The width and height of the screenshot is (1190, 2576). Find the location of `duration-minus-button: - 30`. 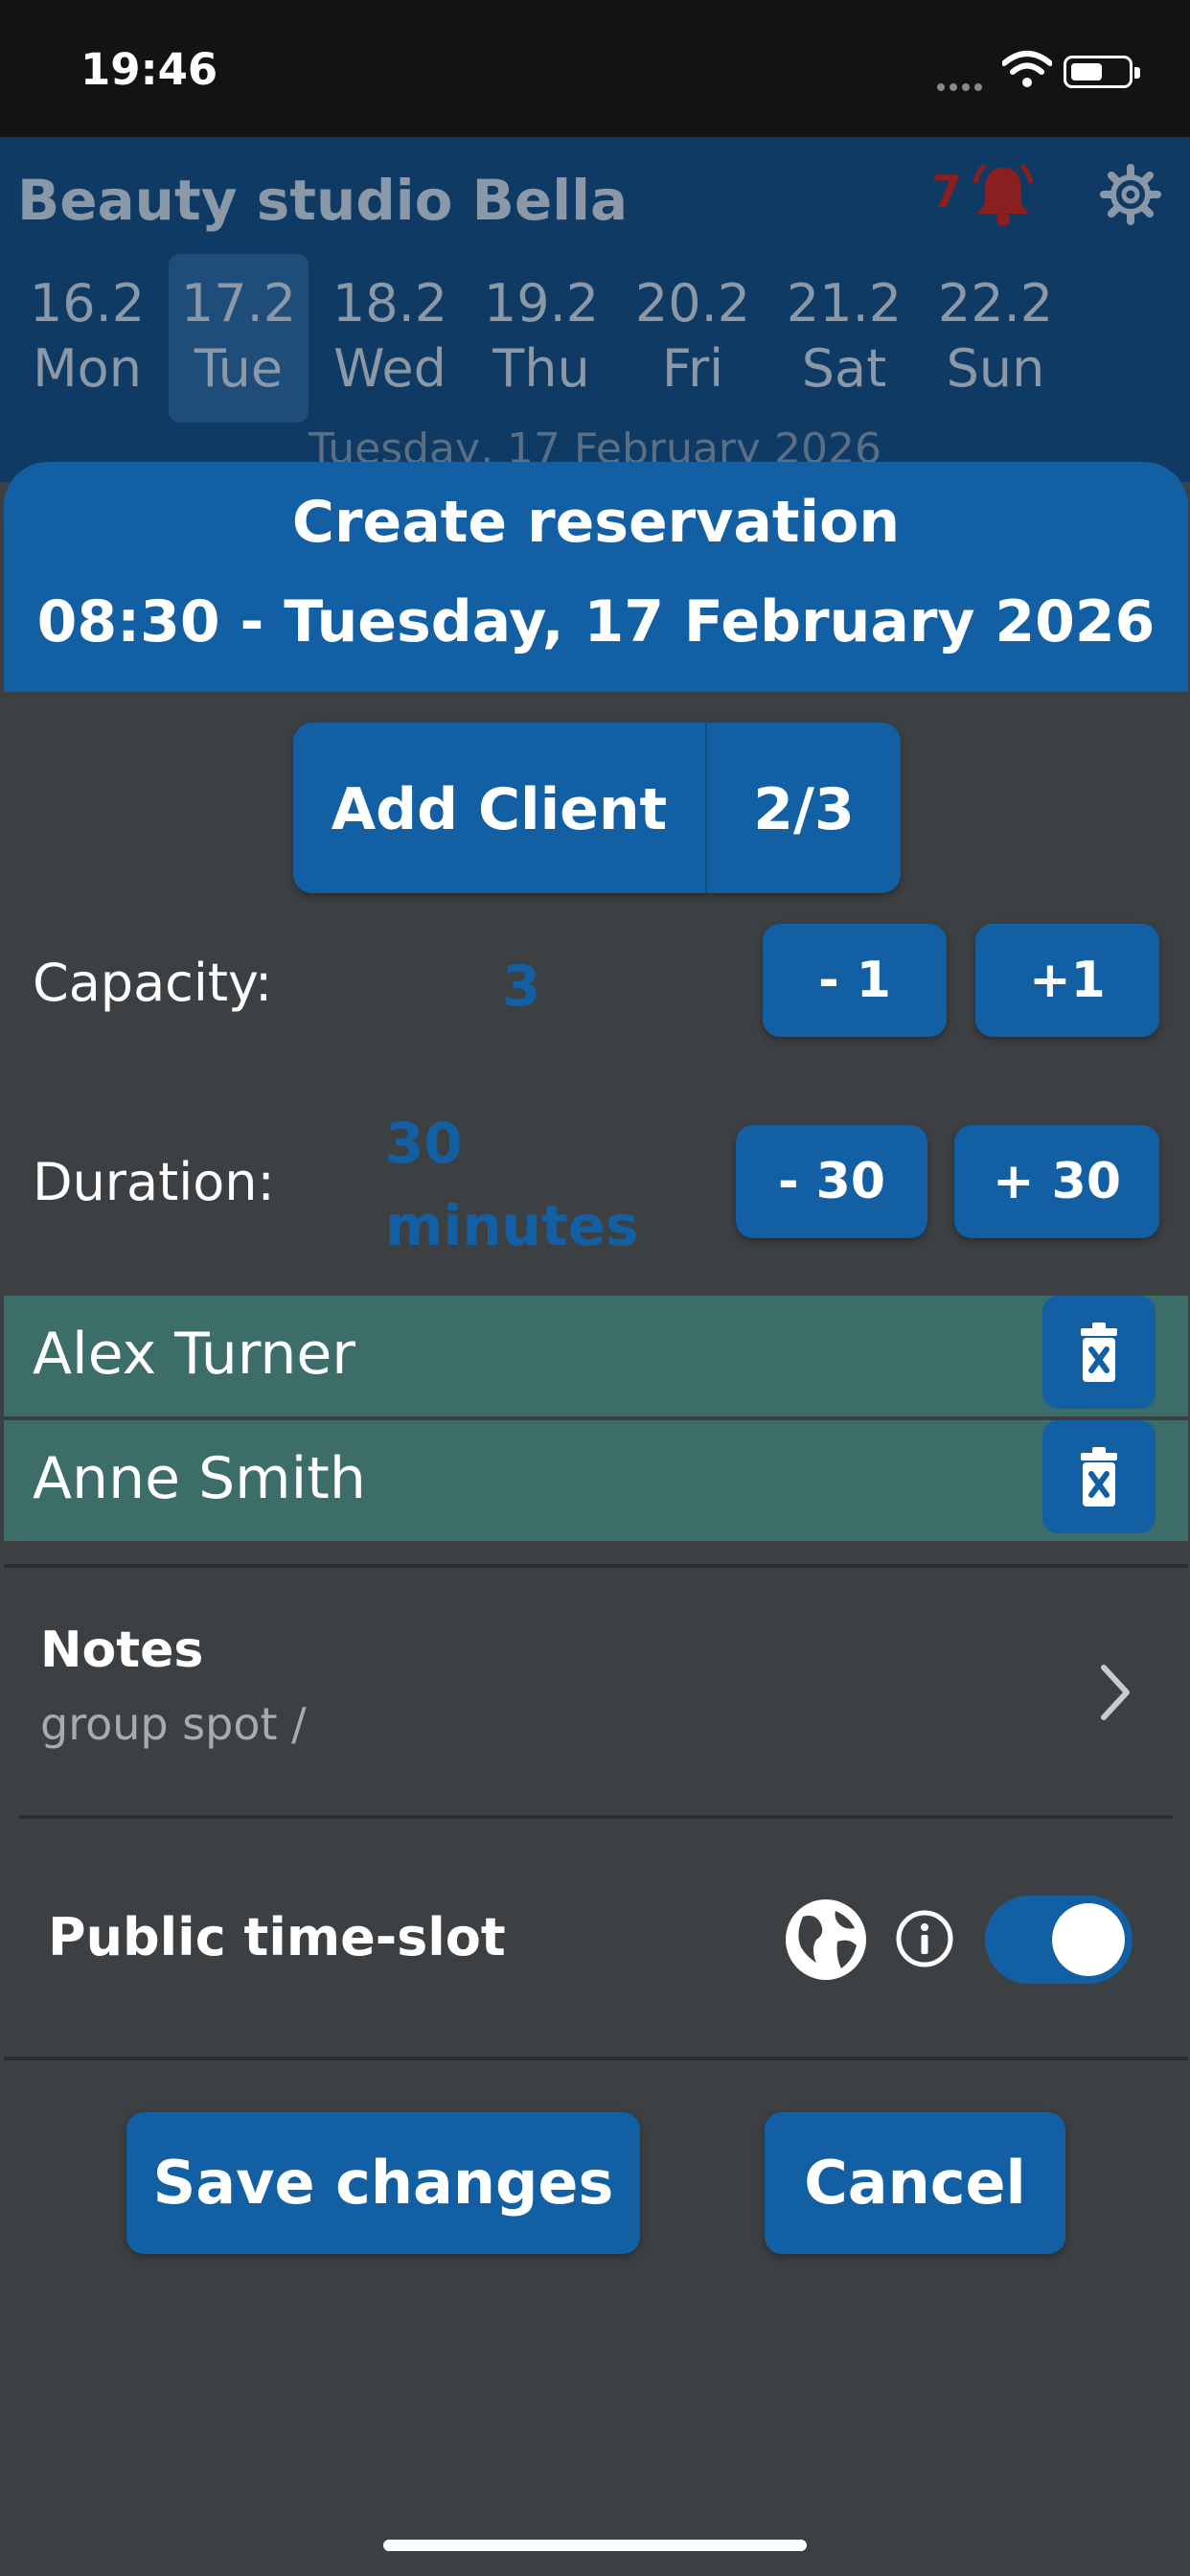

duration-minus-button: - 30 is located at coordinates (832, 1181).